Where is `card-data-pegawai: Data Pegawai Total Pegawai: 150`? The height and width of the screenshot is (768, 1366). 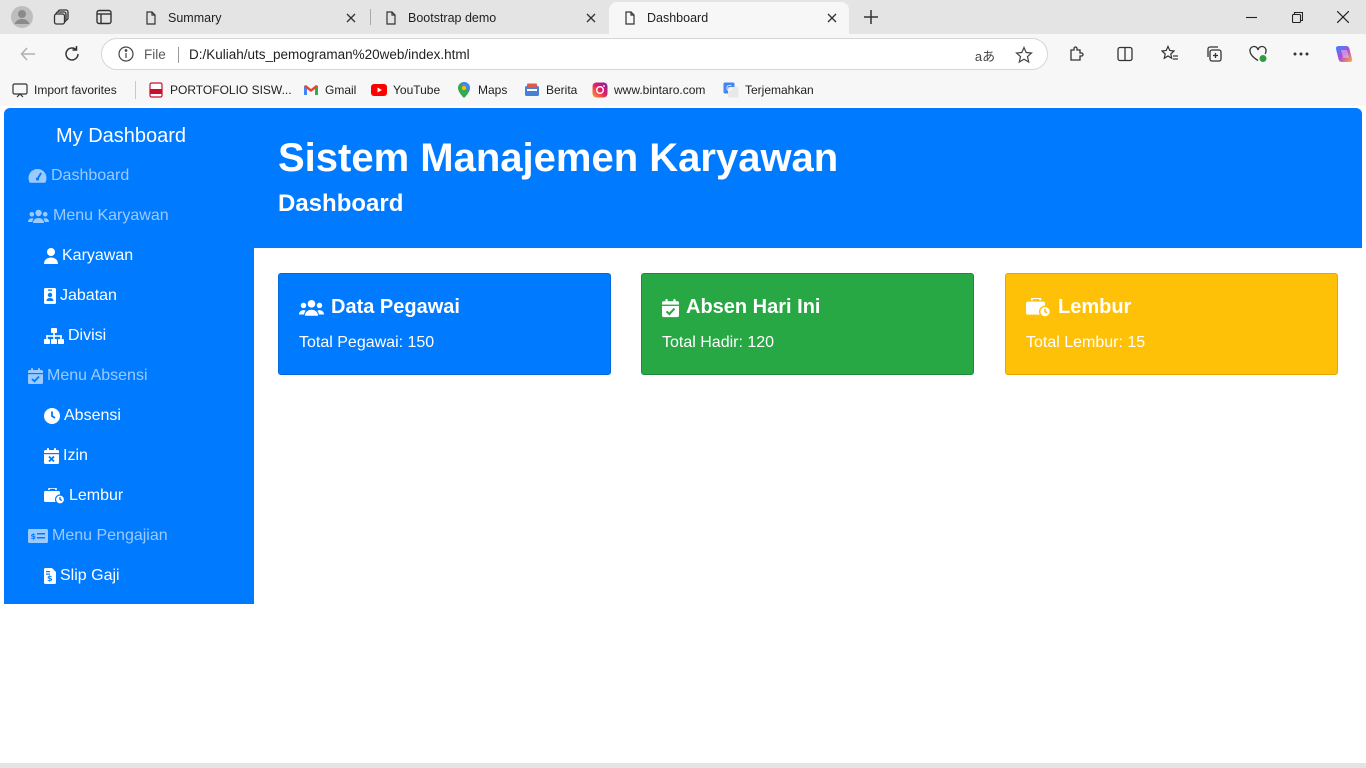 card-data-pegawai: Data Pegawai Total Pegawai: 150 is located at coordinates (444, 324).